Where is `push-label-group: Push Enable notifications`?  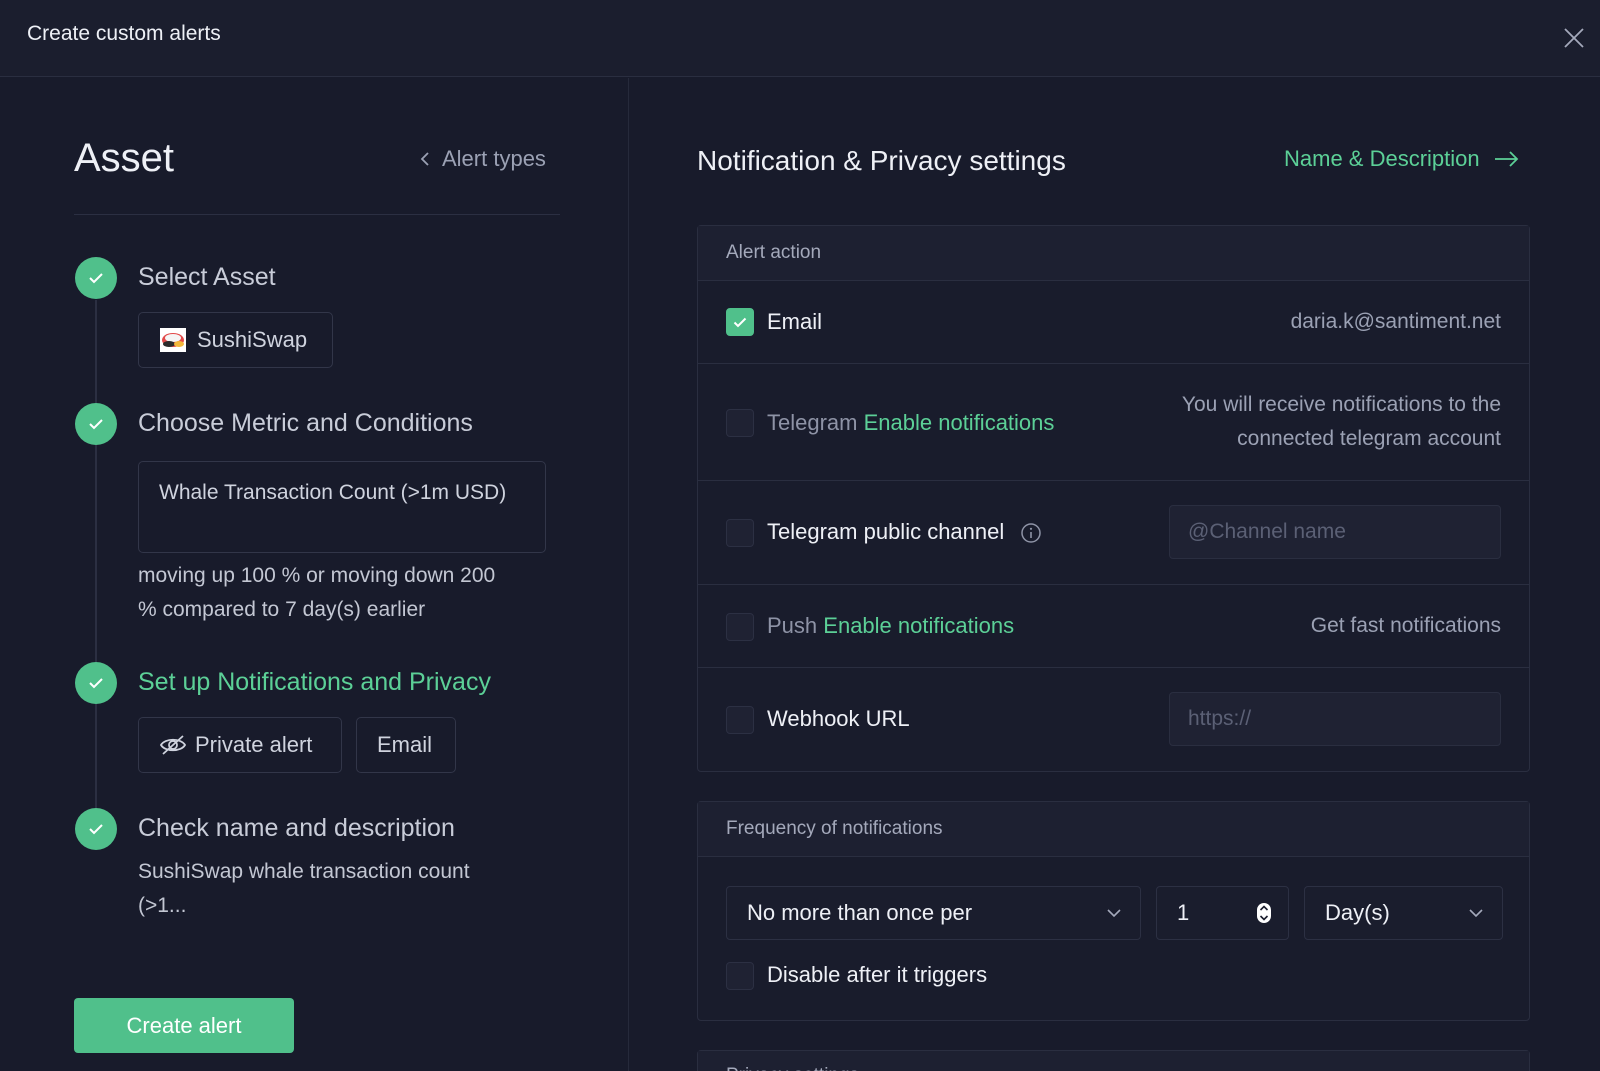 push-label-group: Push Enable notifications is located at coordinates (890, 626).